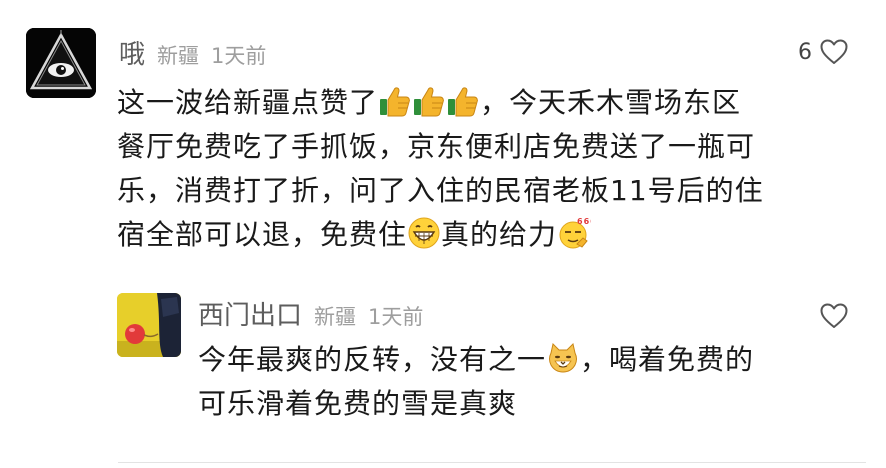 The width and height of the screenshot is (886, 468). Describe the element at coordinates (805, 52) in the screenshot. I see `like-count: 6` at that location.